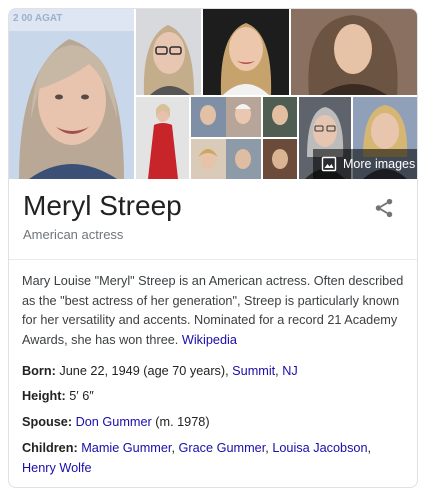 The width and height of the screenshot is (425, 488). What do you see at coordinates (50, 448) in the screenshot?
I see `fact-children-label: Children:` at bounding box center [50, 448].